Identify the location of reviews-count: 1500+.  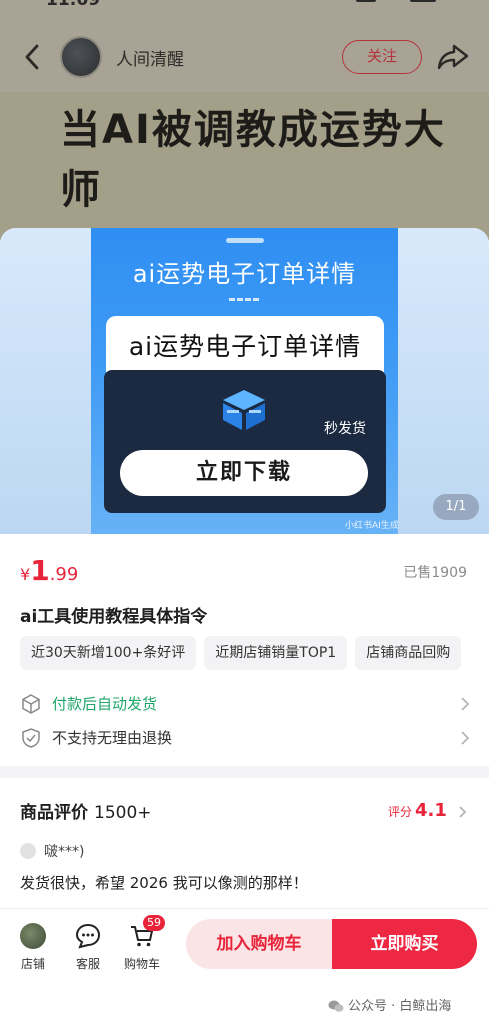
(123, 813).